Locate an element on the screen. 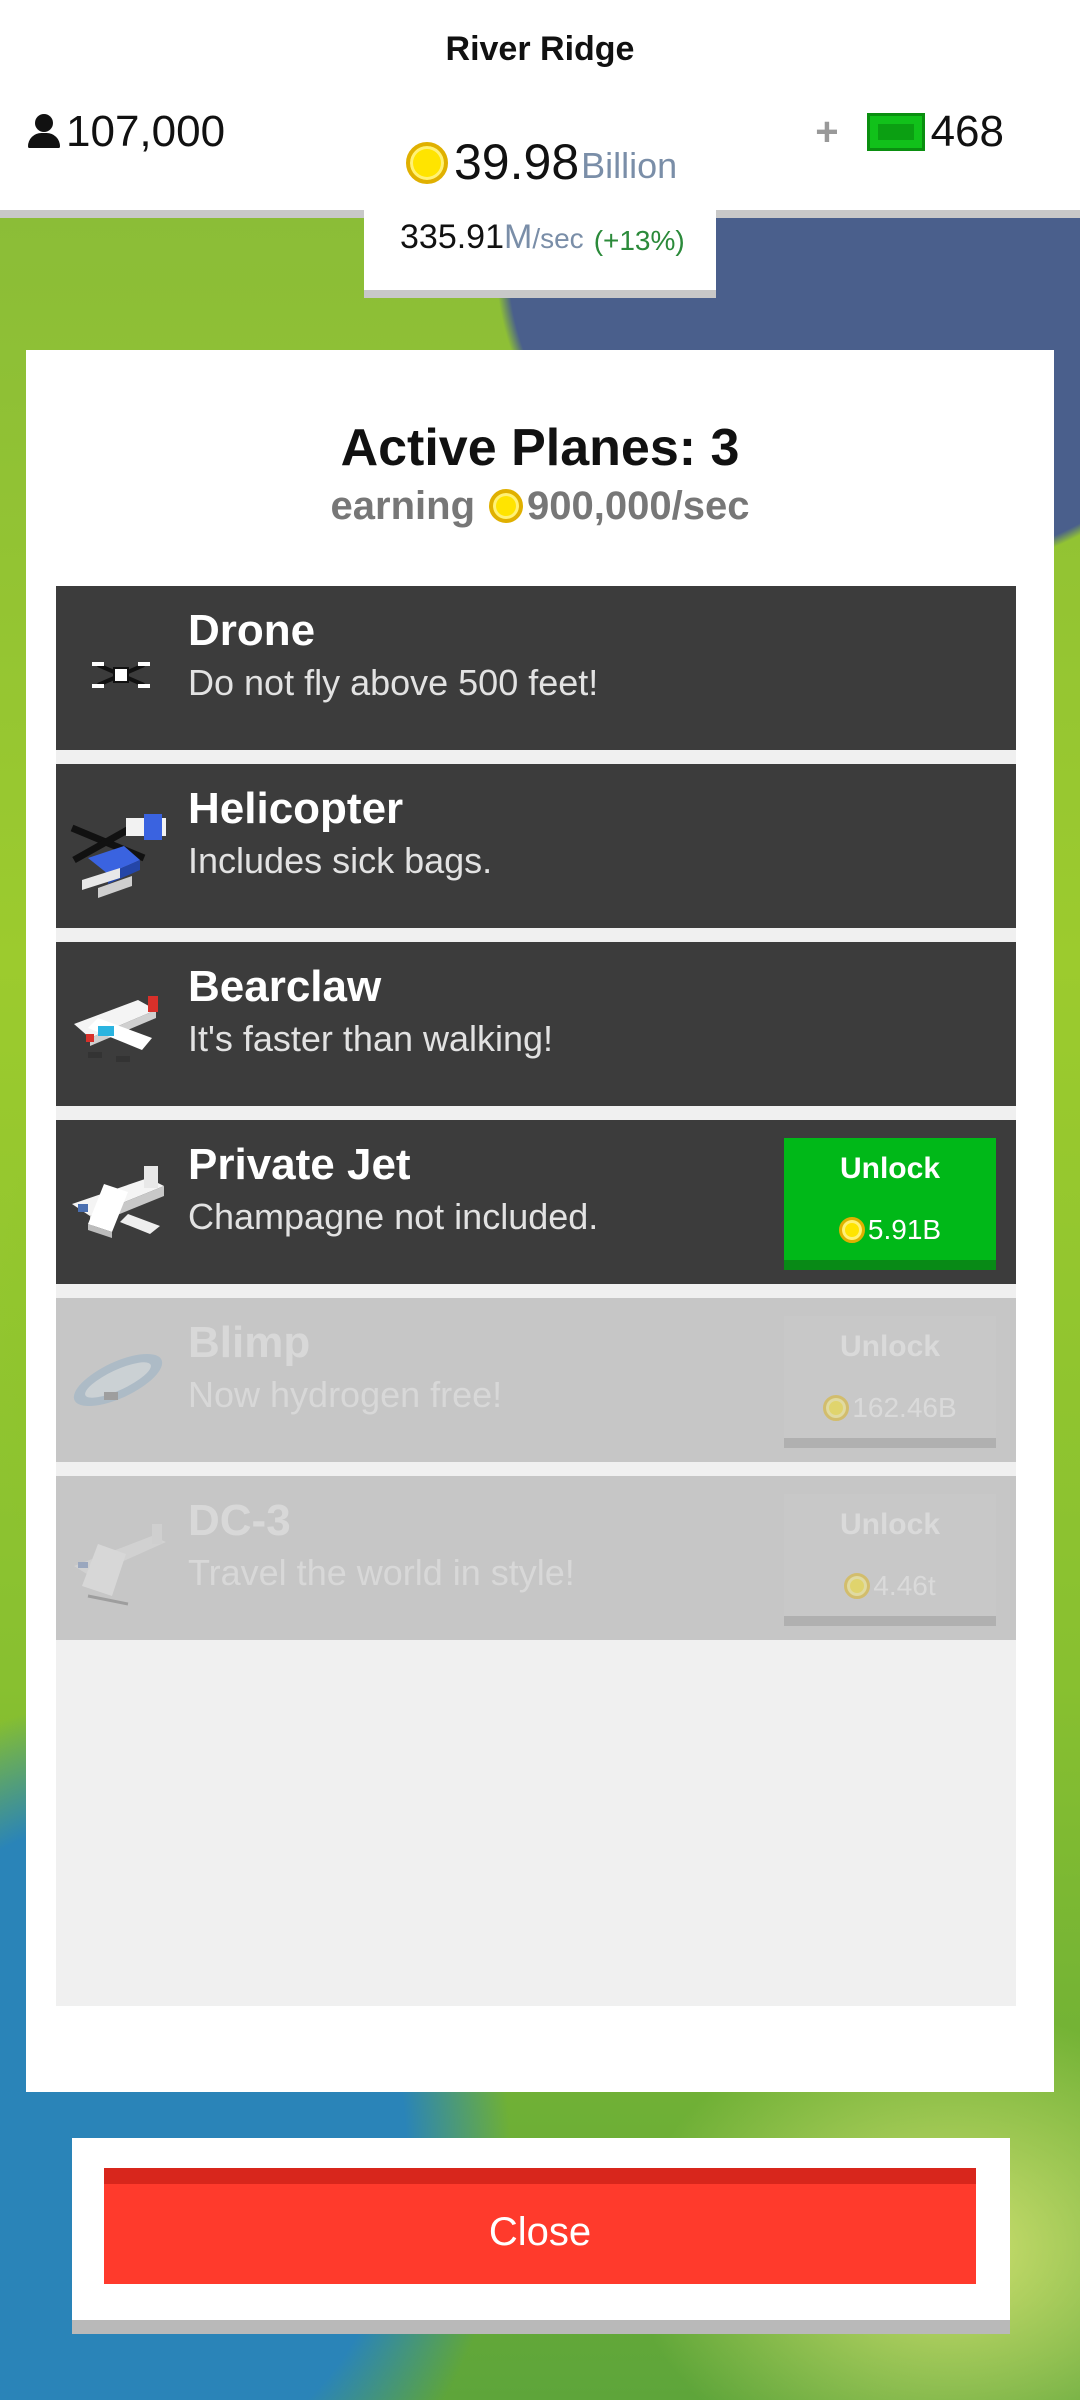 The width and height of the screenshot is (1080, 2400). private-jet-icon is located at coordinates (121, 1202).